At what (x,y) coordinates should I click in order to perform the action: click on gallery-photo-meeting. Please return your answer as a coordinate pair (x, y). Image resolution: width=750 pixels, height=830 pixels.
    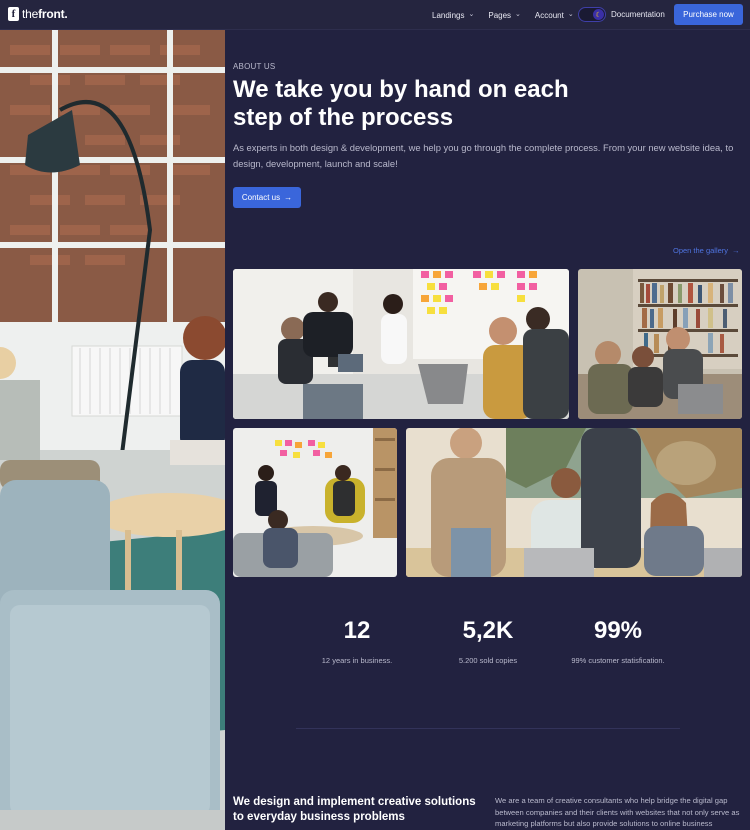
    Looking at the image, I should click on (401, 344).